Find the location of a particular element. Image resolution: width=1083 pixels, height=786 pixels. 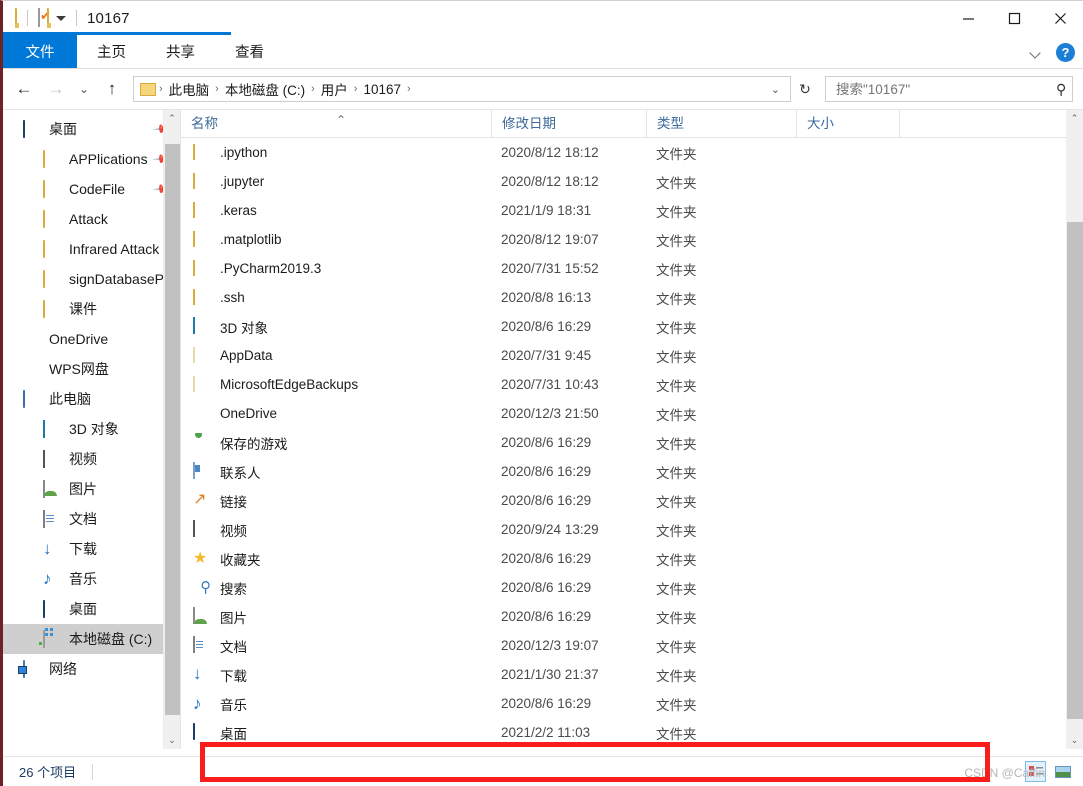

sidebar-item-10: 3D 对象 is located at coordinates (91, 429).